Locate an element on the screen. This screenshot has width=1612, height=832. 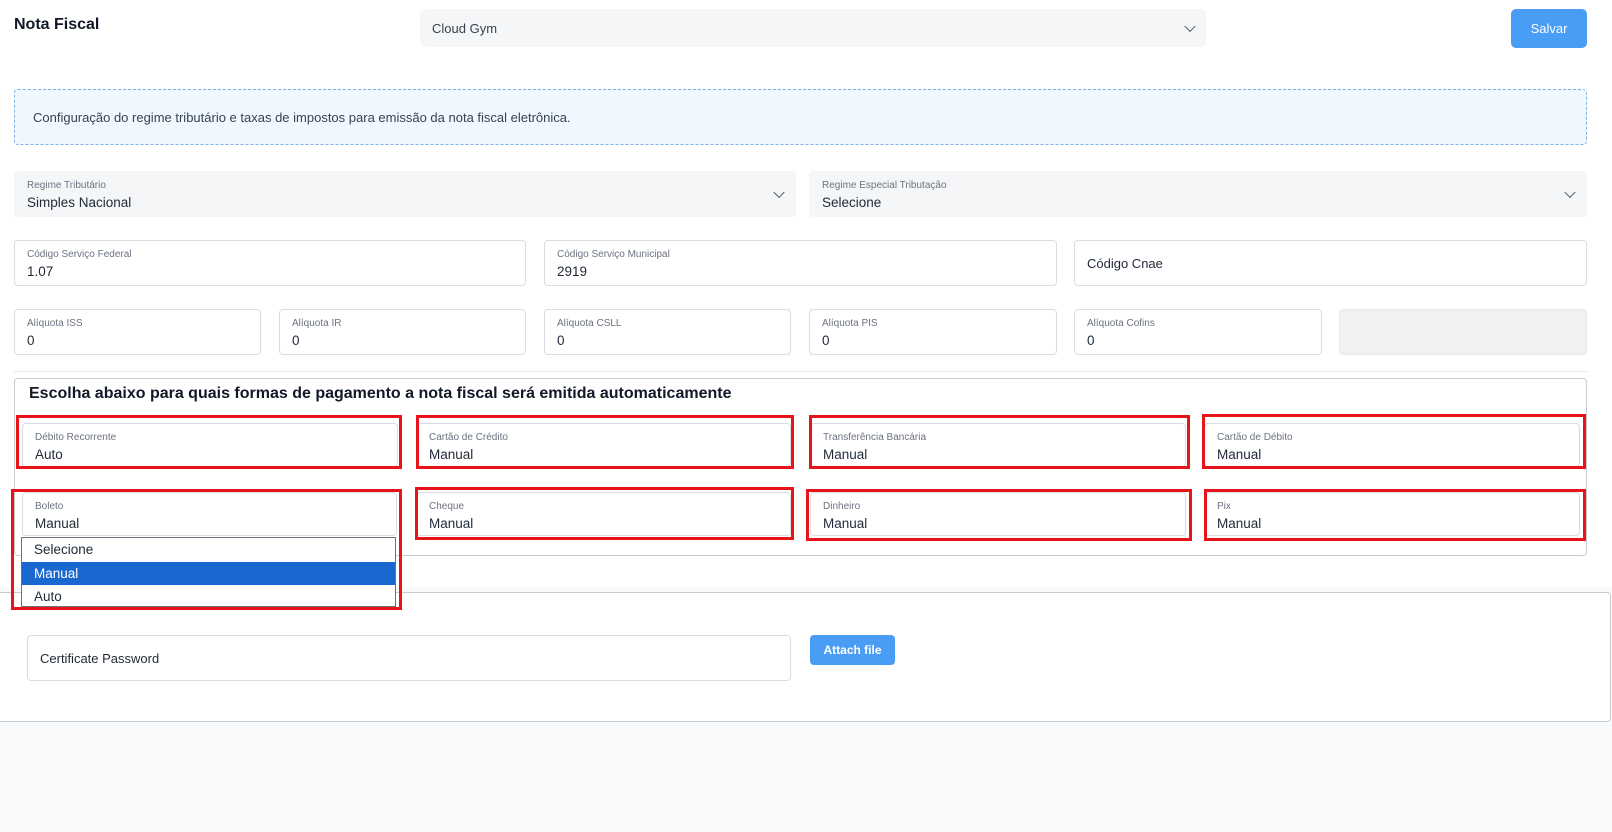
section-divider is located at coordinates (800, 371).